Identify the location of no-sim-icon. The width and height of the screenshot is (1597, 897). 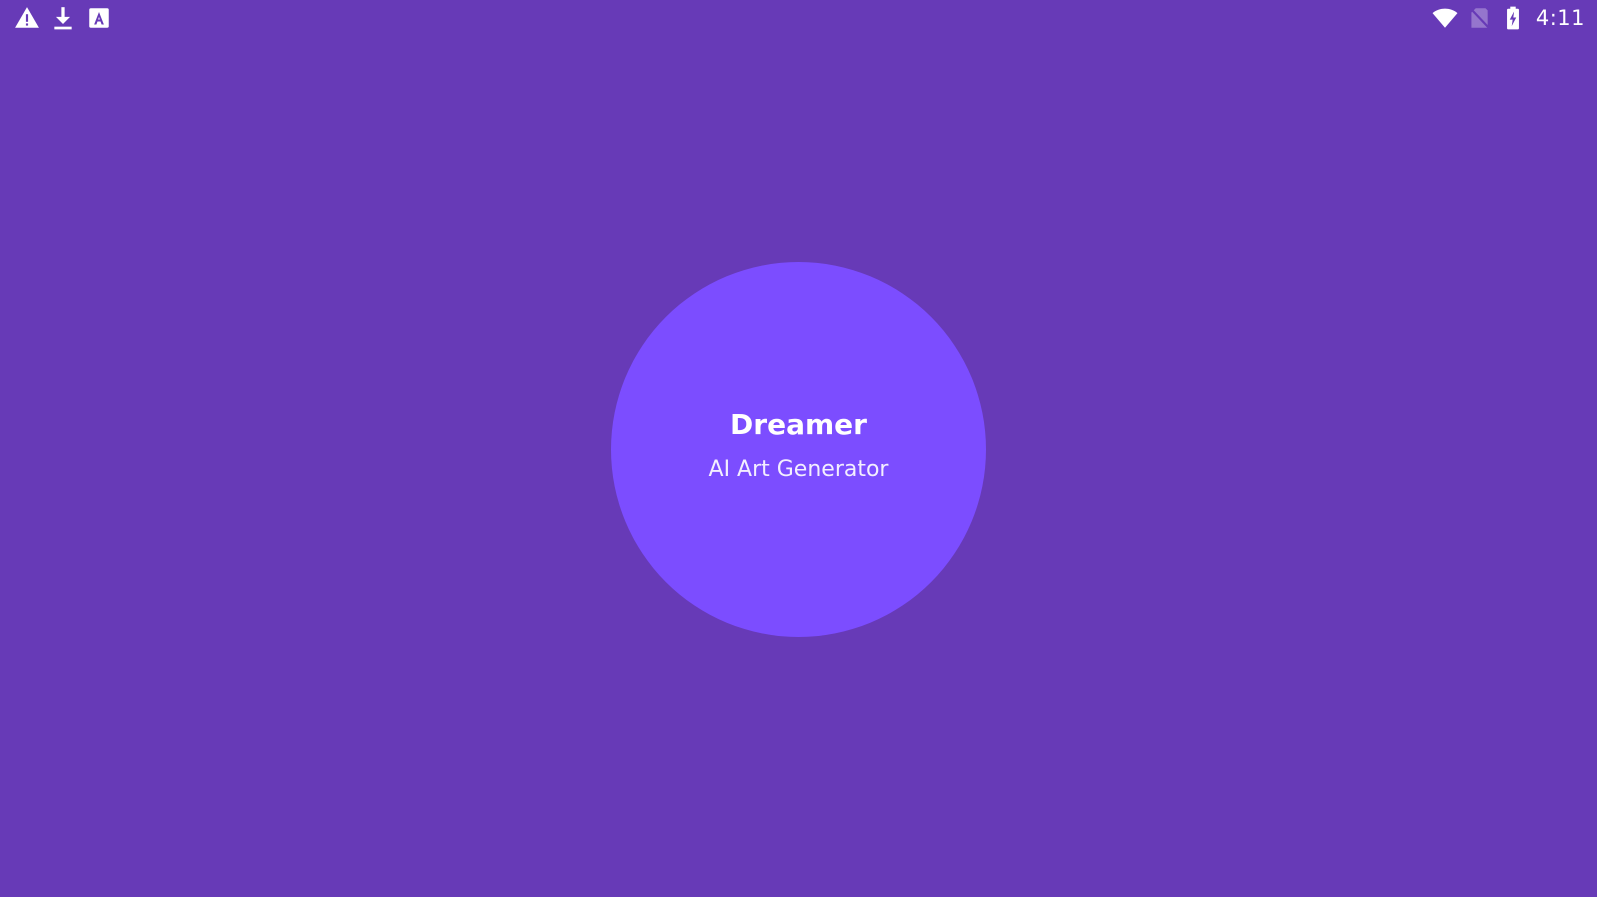
(1479, 18).